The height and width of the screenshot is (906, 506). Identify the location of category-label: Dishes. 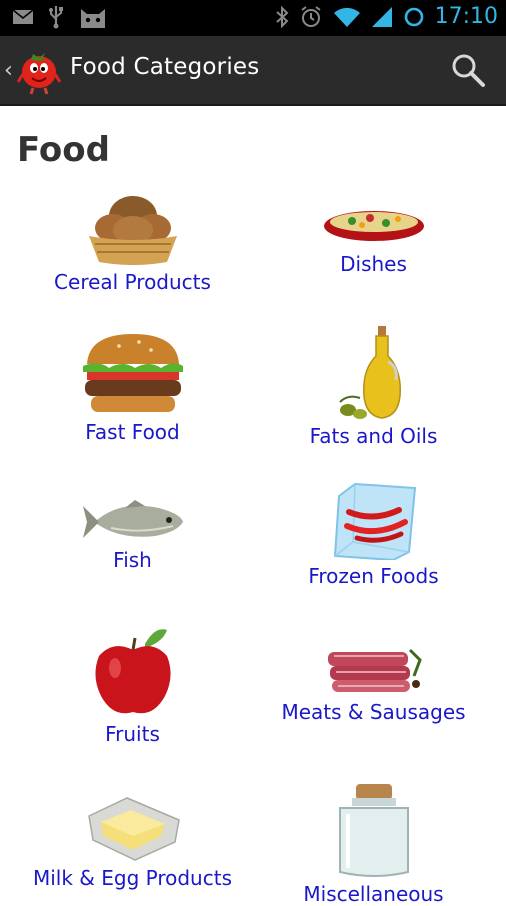
(373, 264).